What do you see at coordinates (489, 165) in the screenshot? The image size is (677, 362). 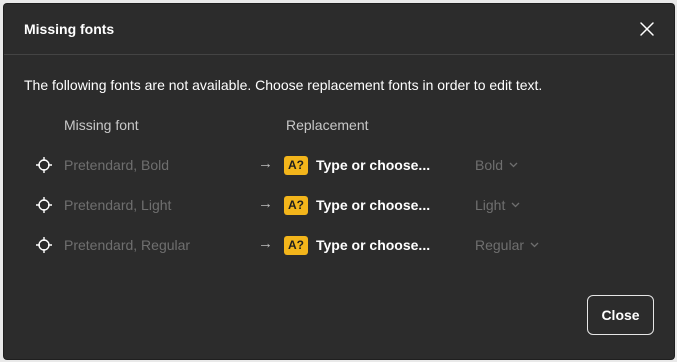 I see `font-style-value: Bold` at bounding box center [489, 165].